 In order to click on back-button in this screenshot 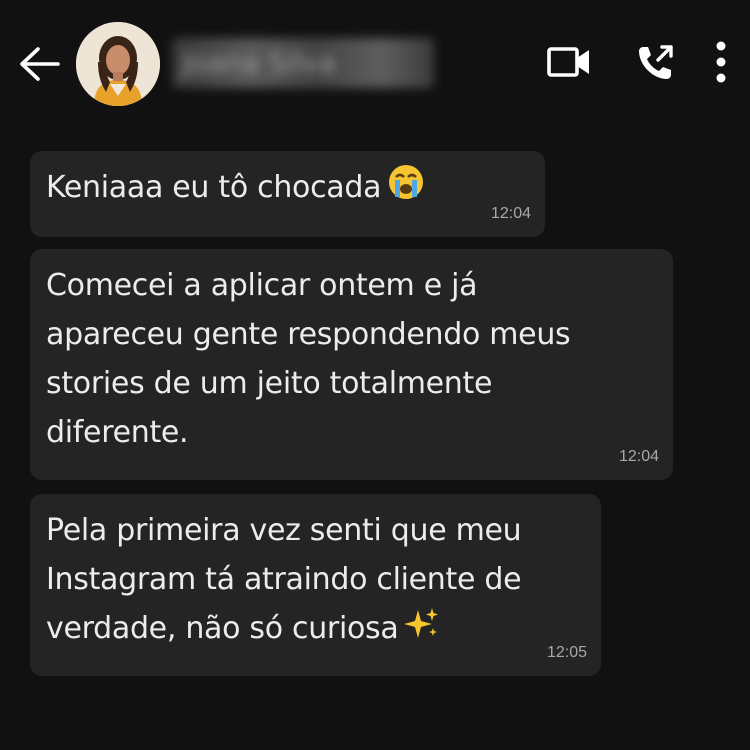, I will do `click(40, 64)`.